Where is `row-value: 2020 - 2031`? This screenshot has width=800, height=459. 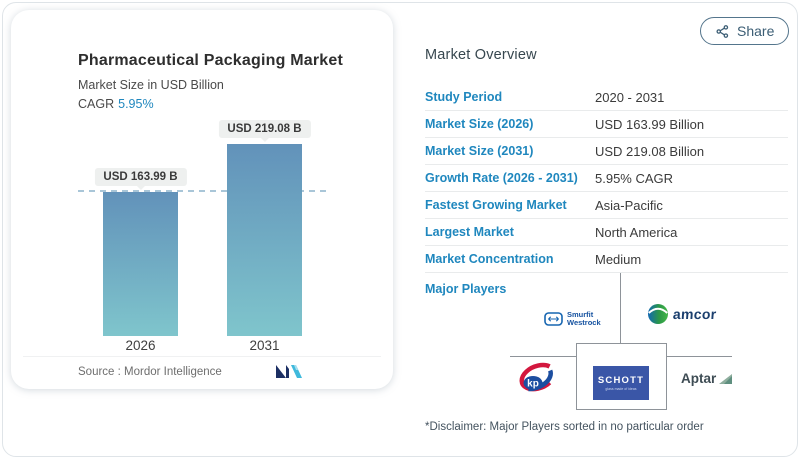 row-value: 2020 - 2031 is located at coordinates (630, 97).